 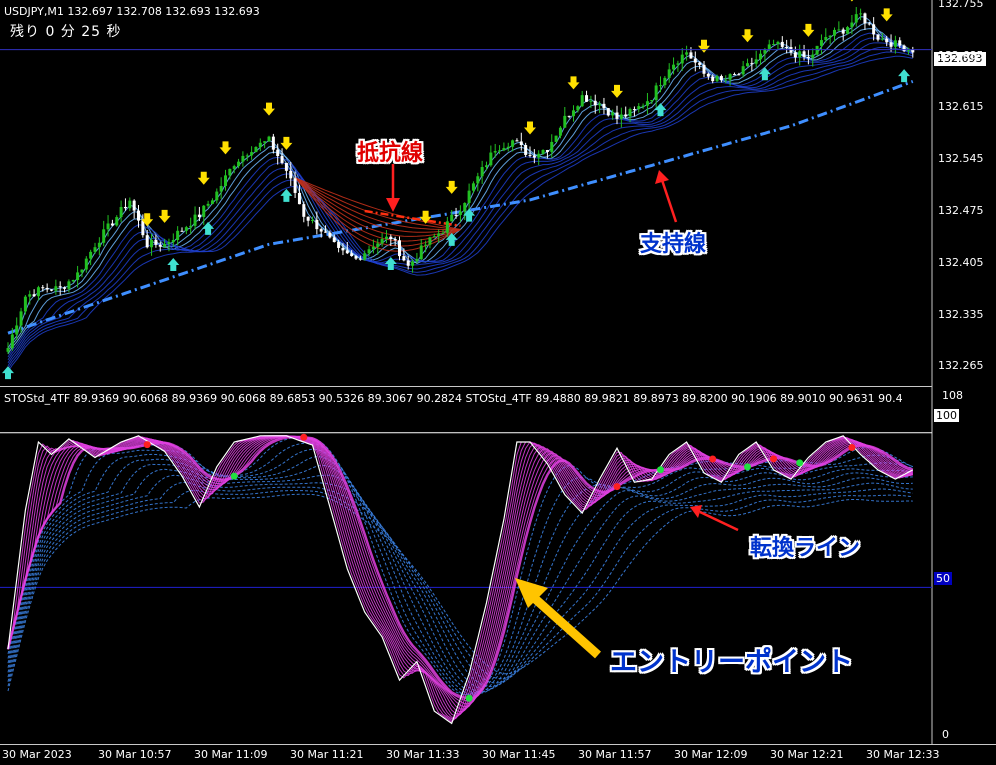 What do you see at coordinates (135, 754) in the screenshot?
I see `time-tick-label: 30 Mar 10:57` at bounding box center [135, 754].